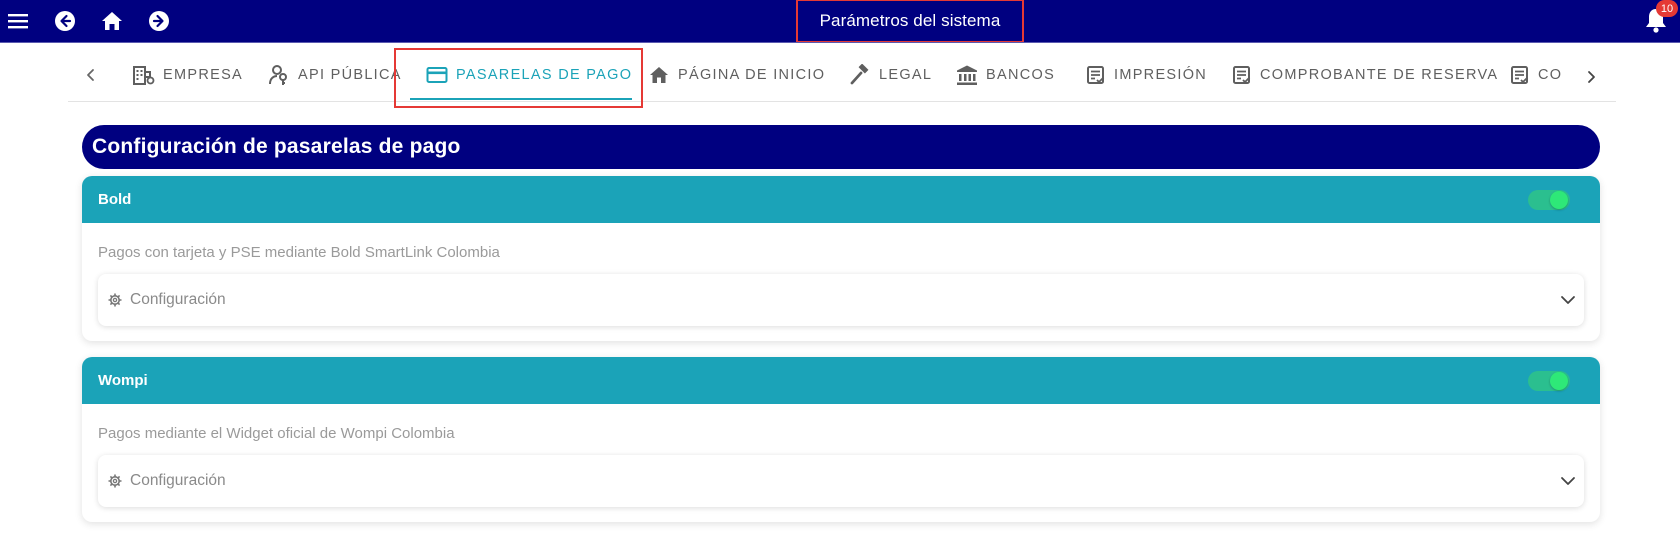 The image size is (1680, 548). I want to click on gateway-card-header: Wompi, so click(841, 380).